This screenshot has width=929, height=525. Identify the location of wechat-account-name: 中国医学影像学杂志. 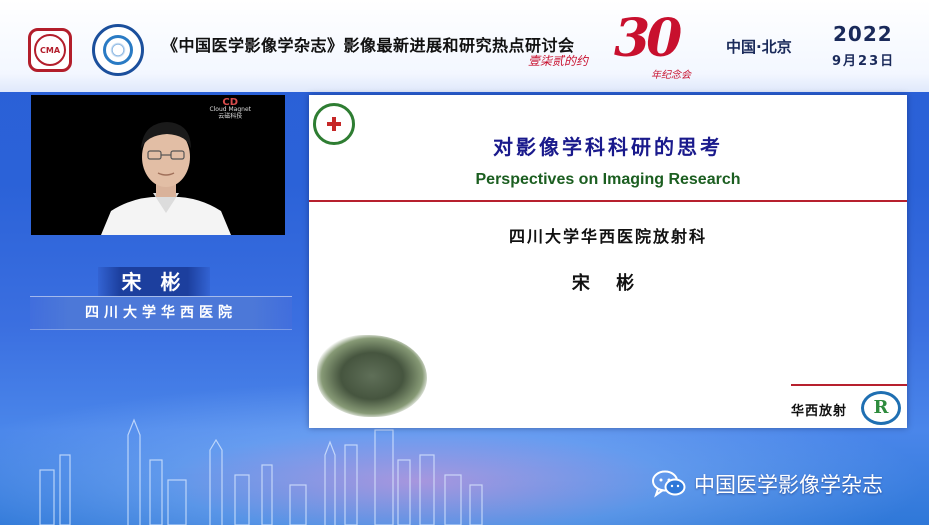
(788, 485).